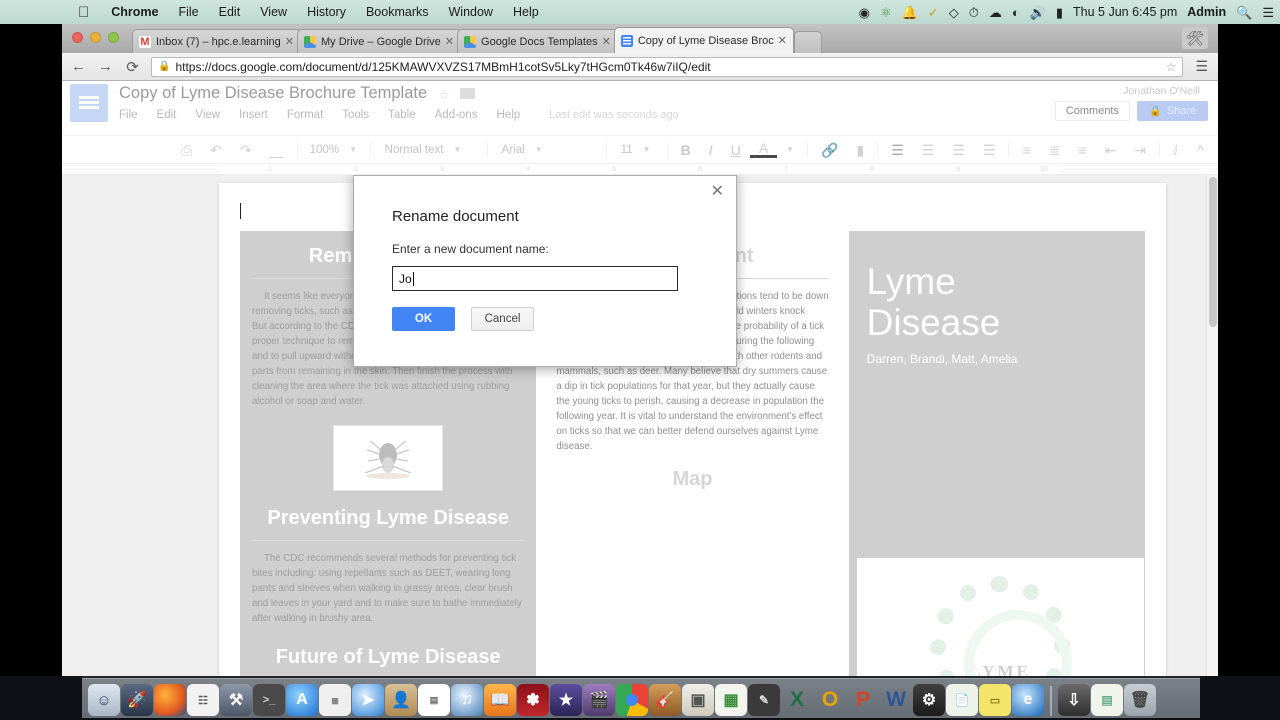 Image resolution: width=1280 pixels, height=720 pixels. What do you see at coordinates (861, 150) in the screenshot?
I see `add-comment-icon: ▮` at bounding box center [861, 150].